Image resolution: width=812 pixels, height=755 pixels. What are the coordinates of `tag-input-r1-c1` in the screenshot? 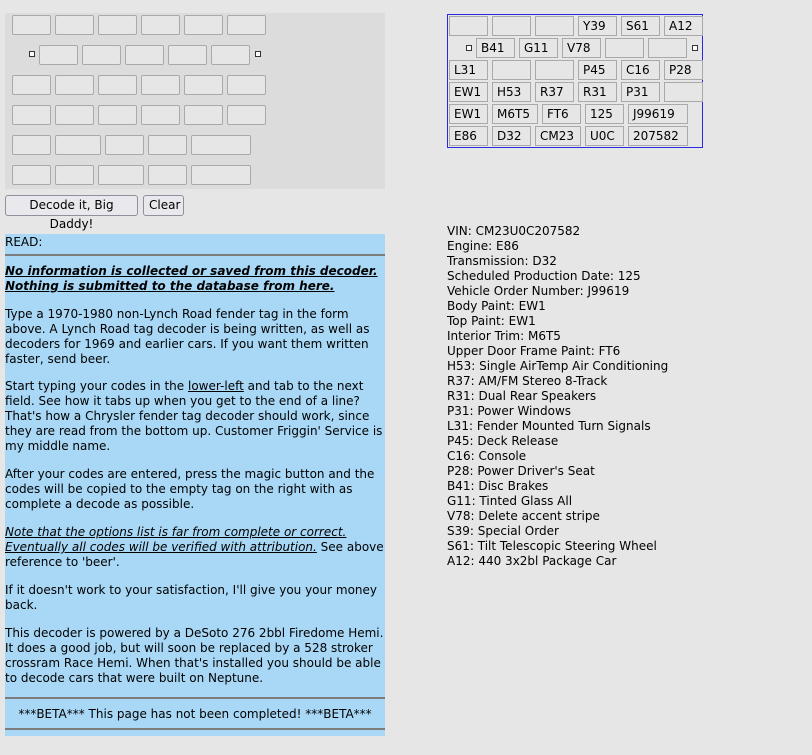 It's located at (31, 25).